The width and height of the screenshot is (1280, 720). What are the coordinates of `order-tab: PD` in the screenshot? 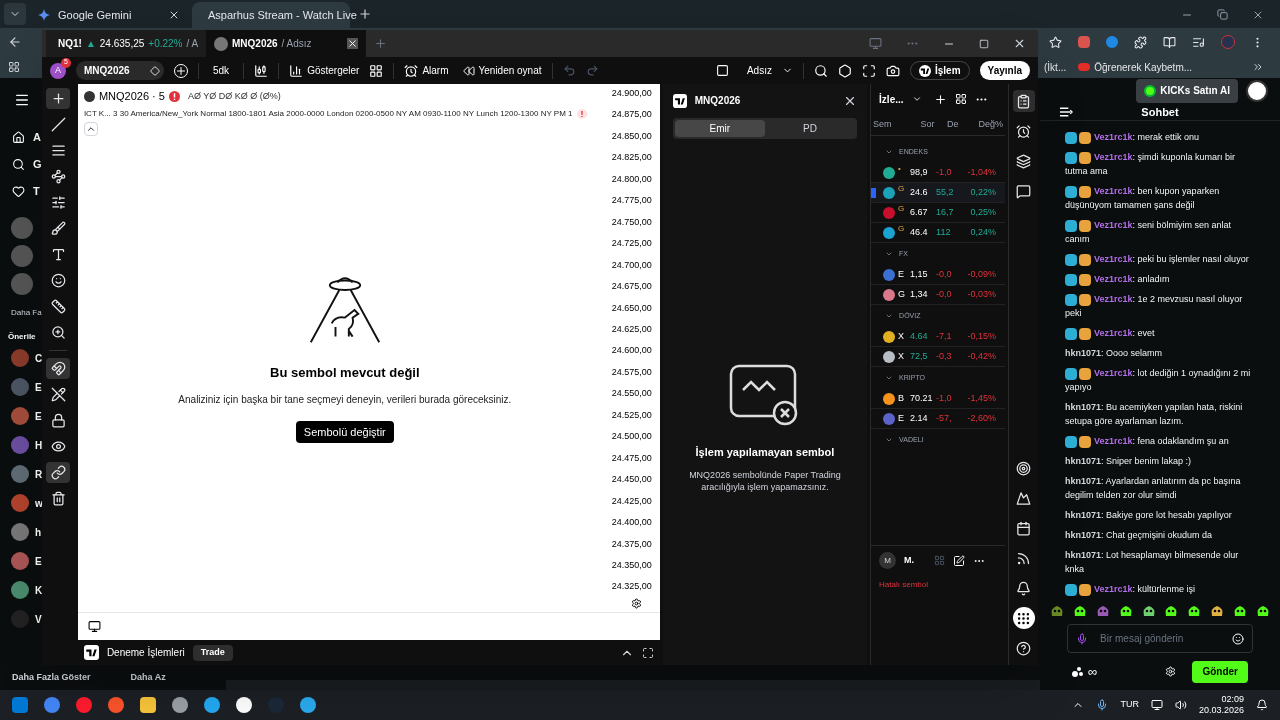 It's located at (810, 128).